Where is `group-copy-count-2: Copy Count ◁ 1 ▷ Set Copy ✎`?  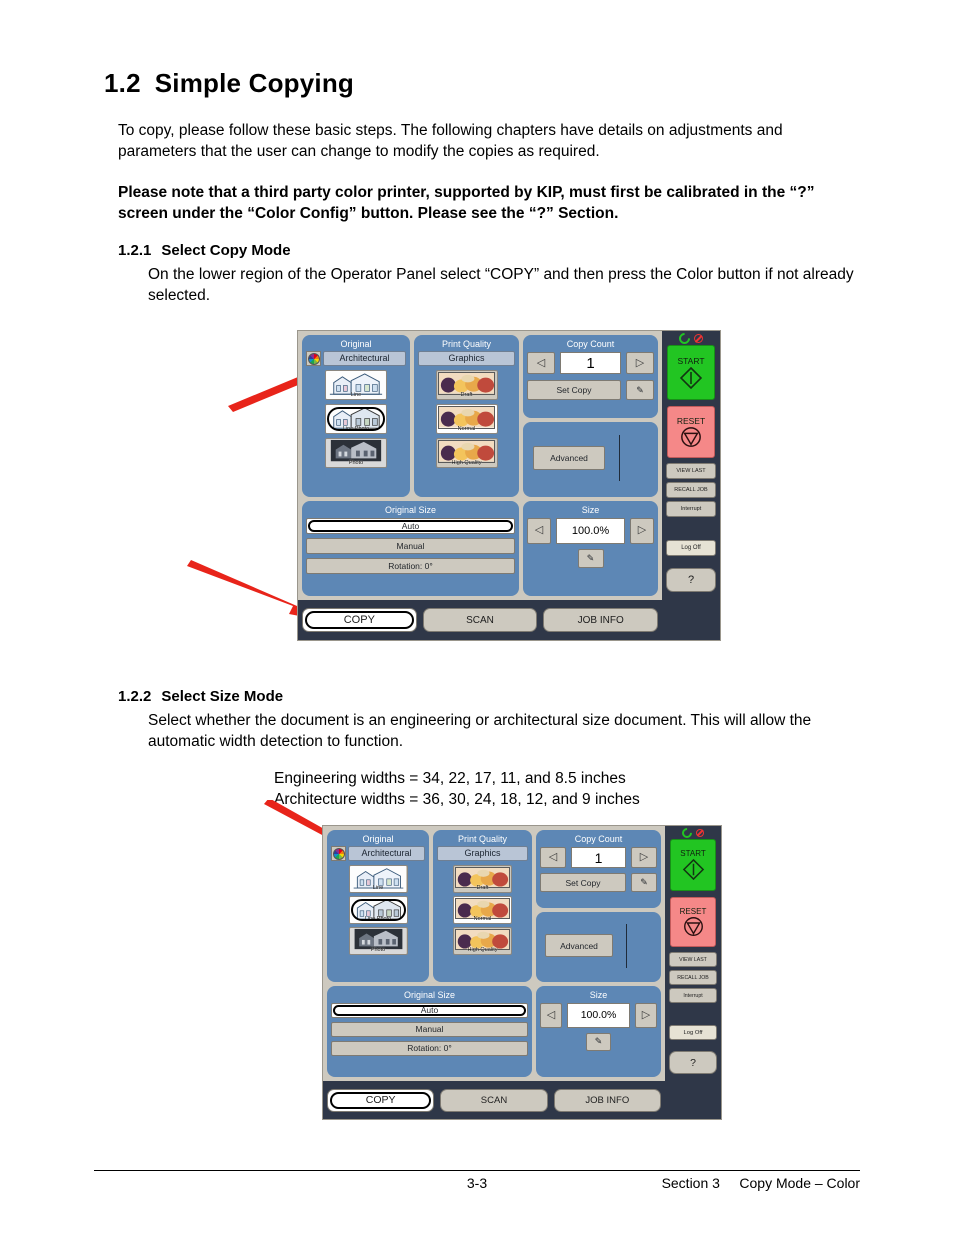
group-copy-count-2: Copy Count ◁ 1 ▷ Set Copy ✎ is located at coordinates (598, 869).